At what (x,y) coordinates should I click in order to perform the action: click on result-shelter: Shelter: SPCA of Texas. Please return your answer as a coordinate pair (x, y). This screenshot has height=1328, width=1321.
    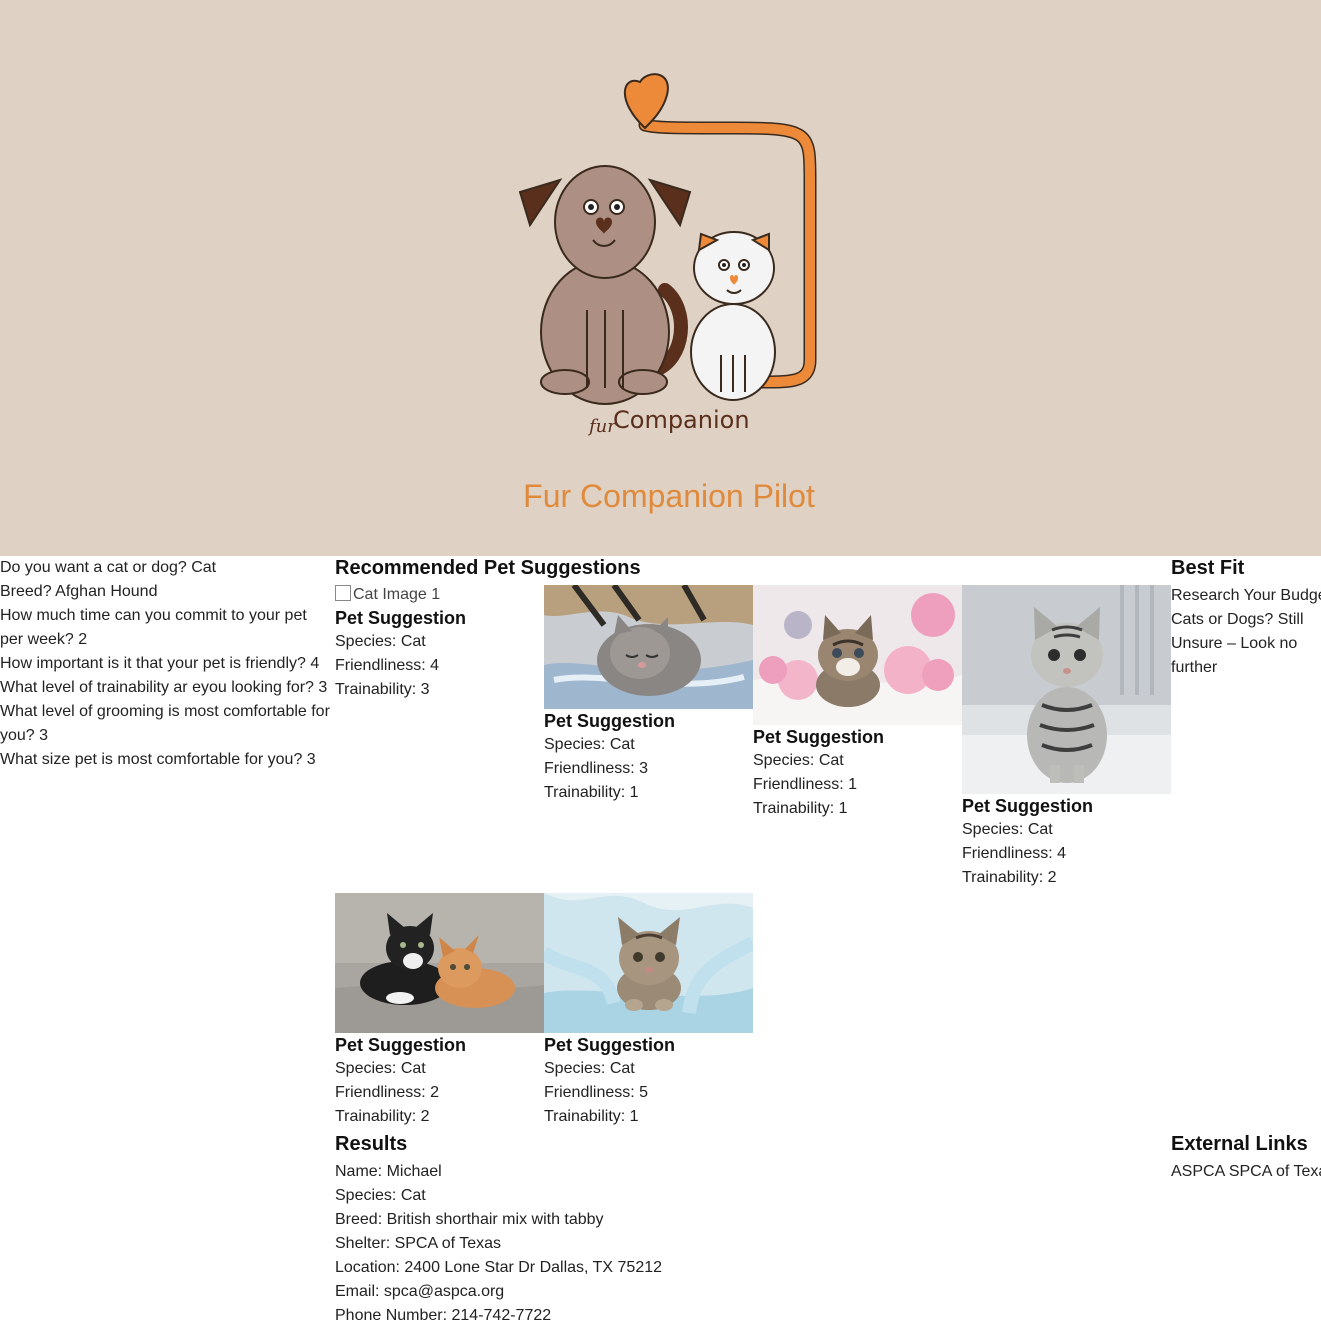
    Looking at the image, I should click on (418, 1243).